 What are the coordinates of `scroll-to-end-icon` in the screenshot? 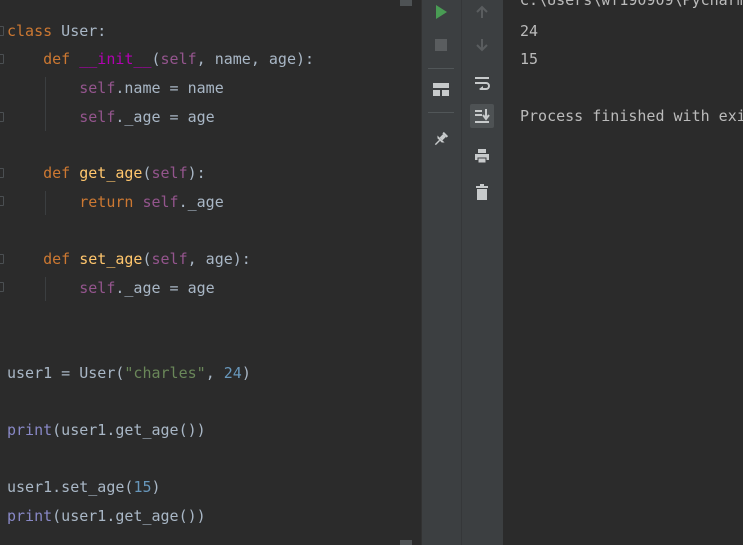 It's located at (482, 116).